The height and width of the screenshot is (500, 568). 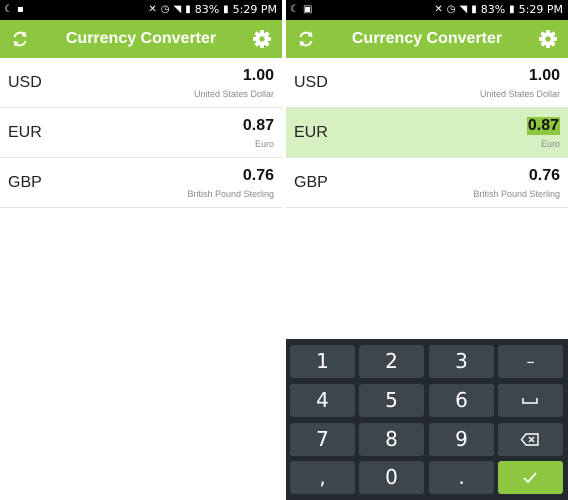 I want to click on key-5: 5, so click(x=391, y=400).